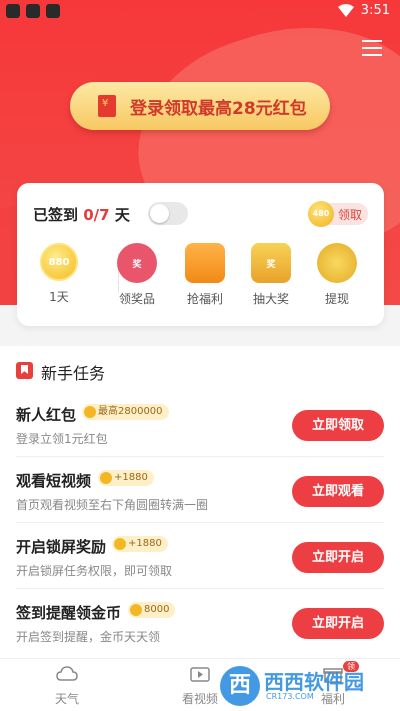  What do you see at coordinates (200, 424) in the screenshot?
I see `task-item: 新人红包 最高2800000 登录立领1元红包 立即领取` at bounding box center [200, 424].